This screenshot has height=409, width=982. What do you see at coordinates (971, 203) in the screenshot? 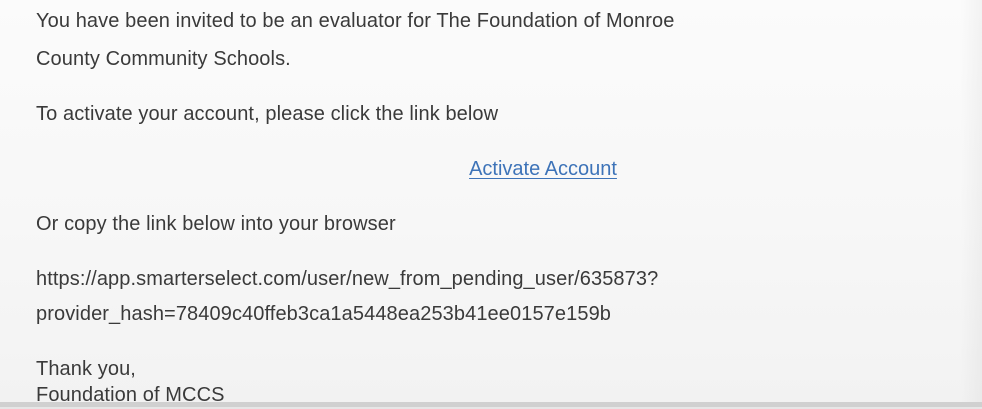
I see `page-edge-shadow` at bounding box center [971, 203].